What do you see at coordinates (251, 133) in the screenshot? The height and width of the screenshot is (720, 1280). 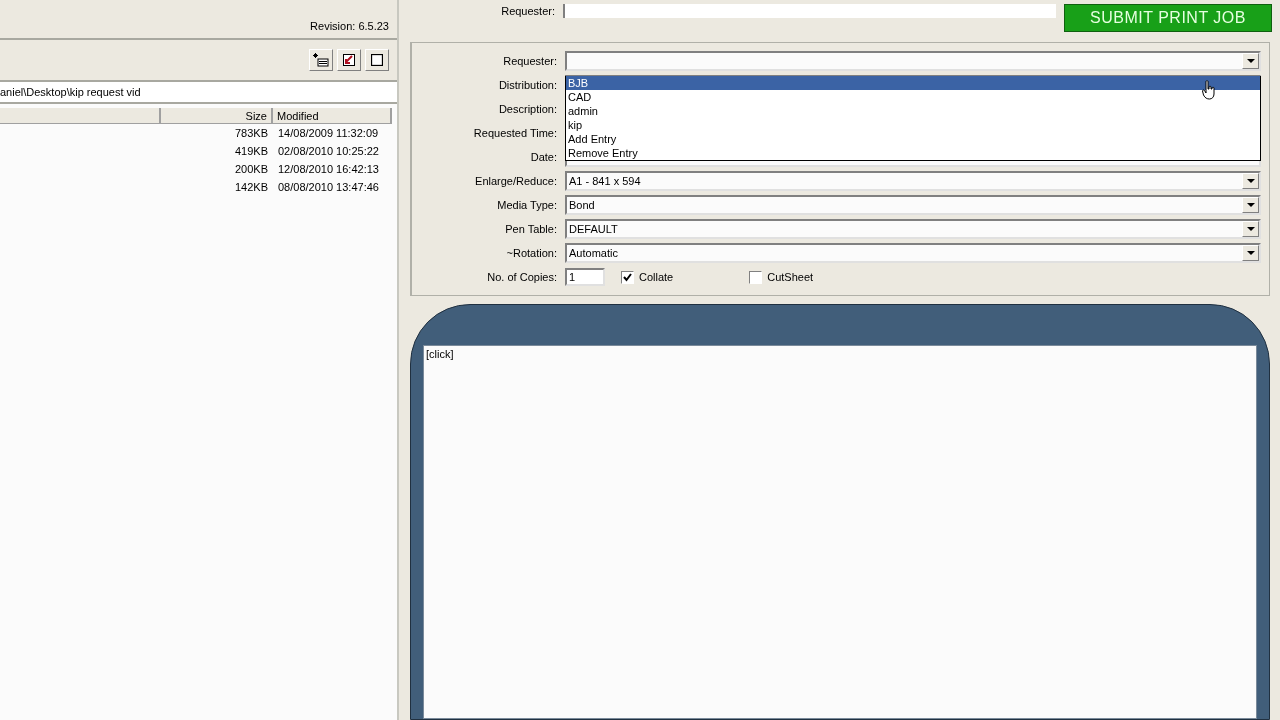 I see `table-cell: 783KB` at bounding box center [251, 133].